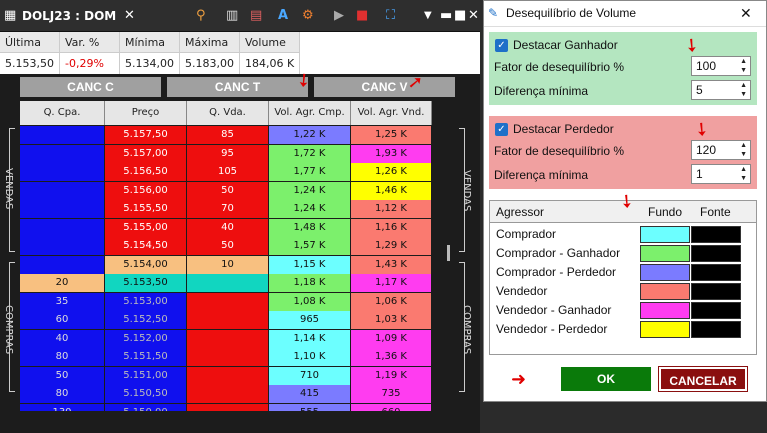  Describe the element at coordinates (145, 264) in the screenshot. I see `grid-cell-price: 5.154,00` at that location.